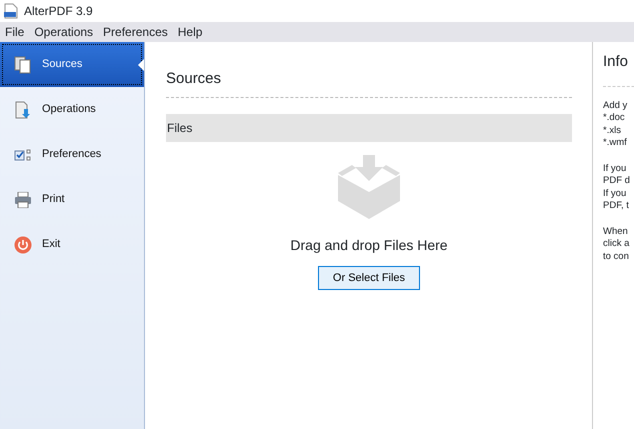 The height and width of the screenshot is (429, 634). Describe the element at coordinates (11, 11) in the screenshot. I see `app-icon` at that location.